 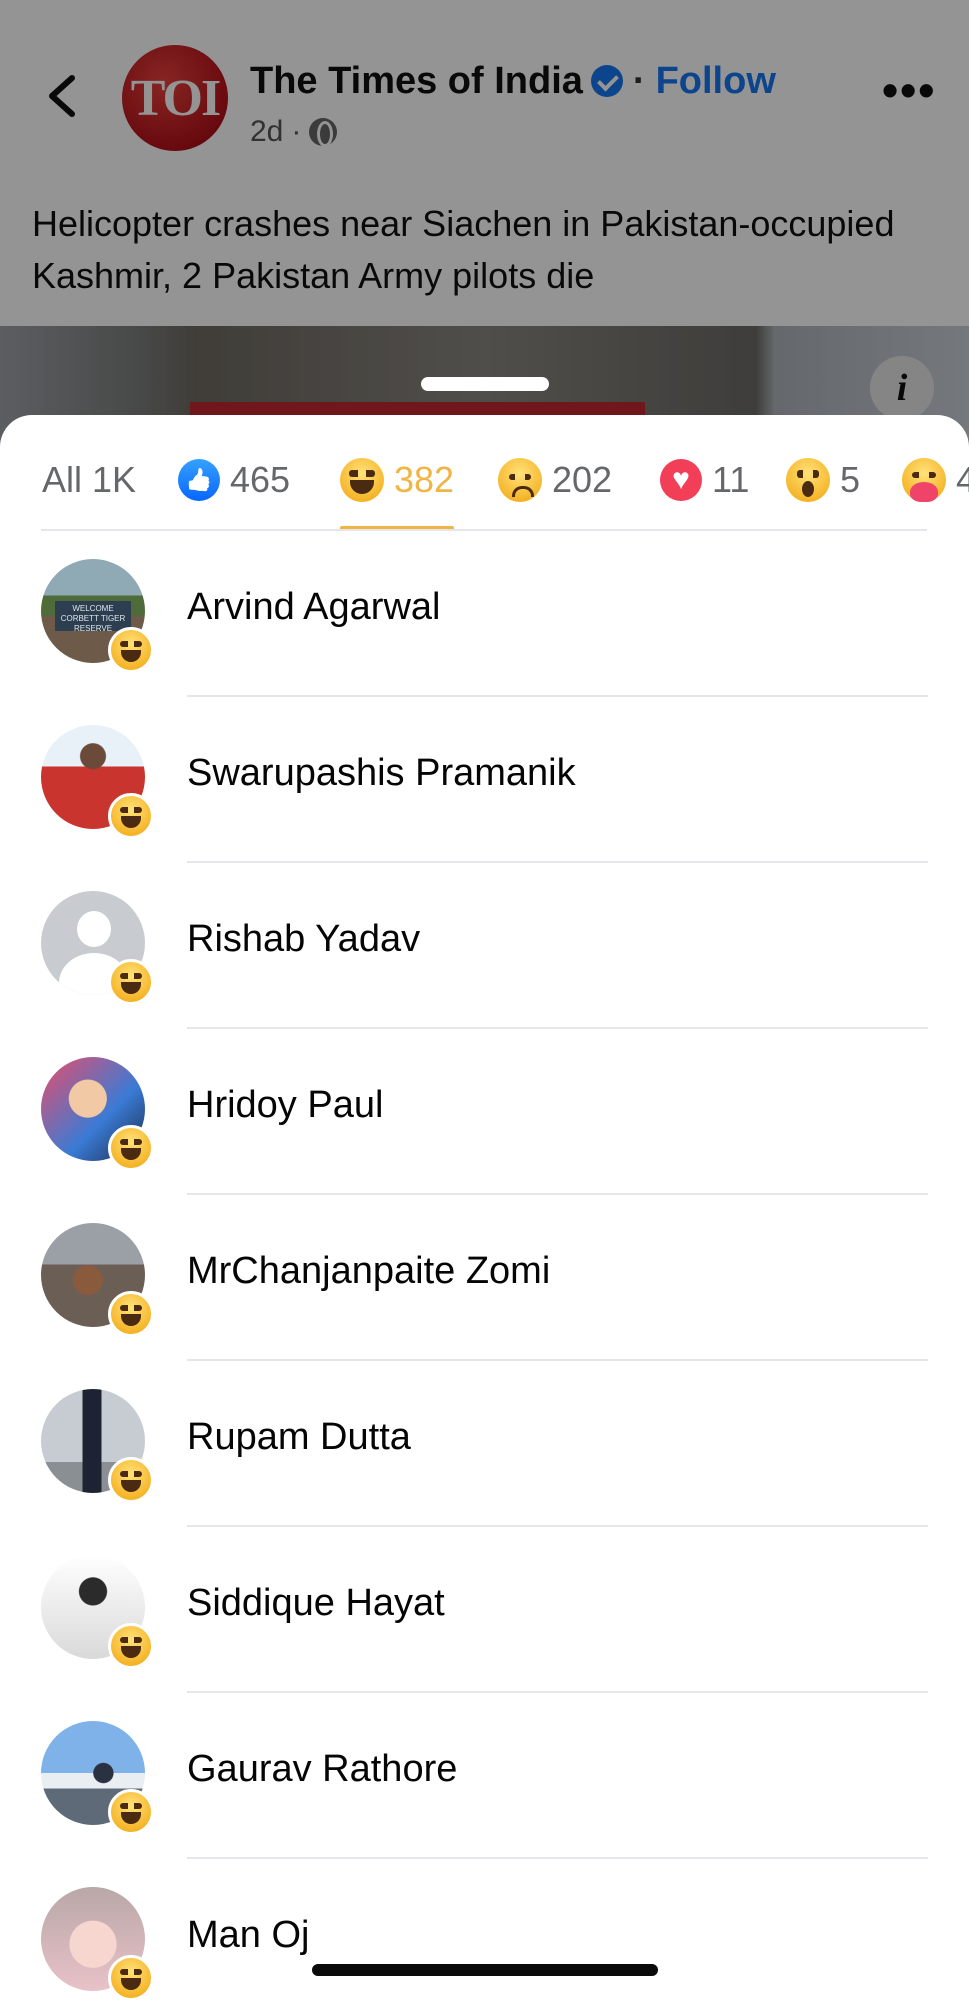 I want to click on reactor-name: Rupam Dutta, so click(x=299, y=1437).